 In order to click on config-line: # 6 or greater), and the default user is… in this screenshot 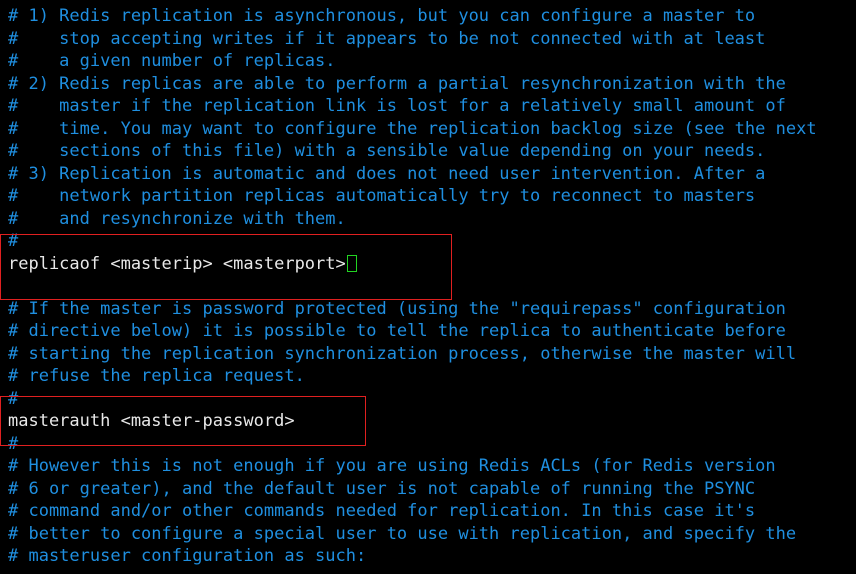, I will do `click(382, 488)`.